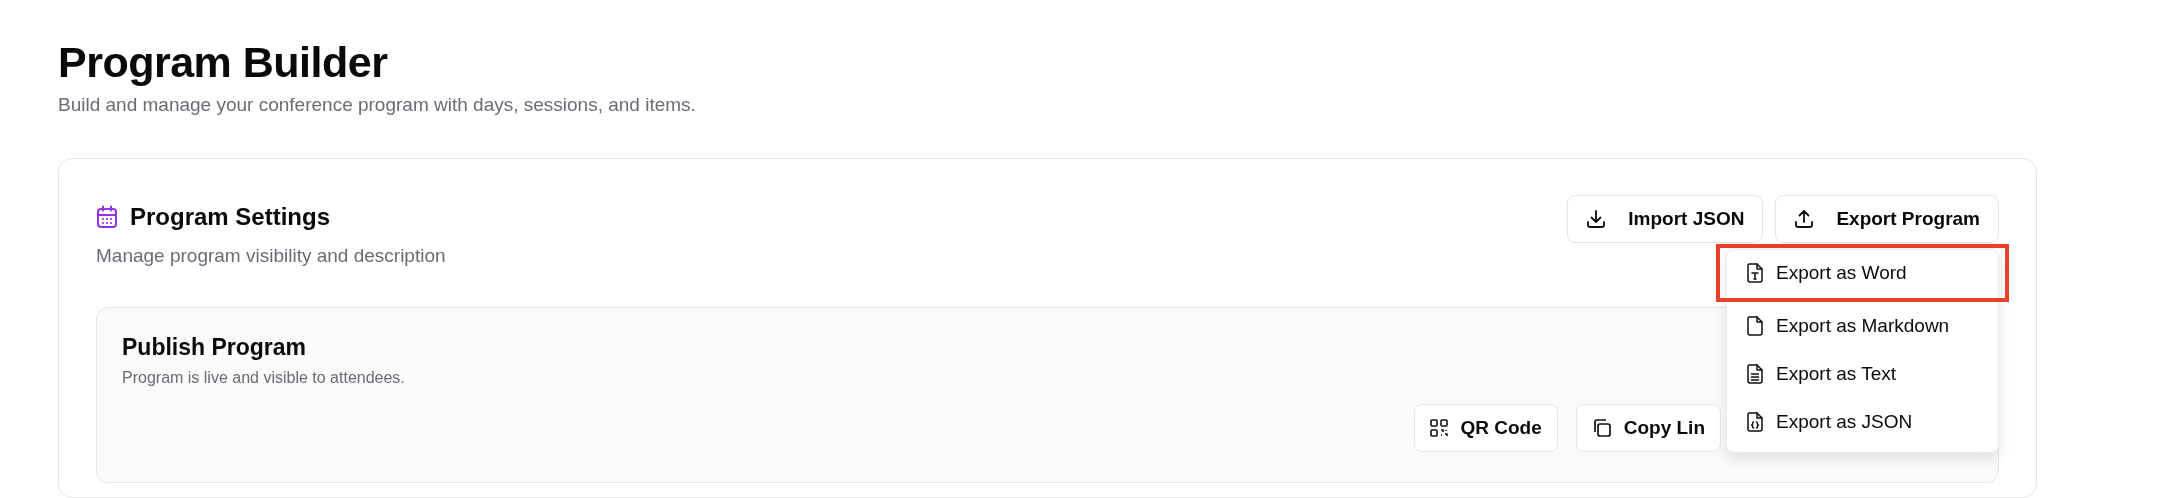 The height and width of the screenshot is (498, 2176). Describe the element at coordinates (1862, 422) in the screenshot. I see `menu-item: Export as JSON` at that location.